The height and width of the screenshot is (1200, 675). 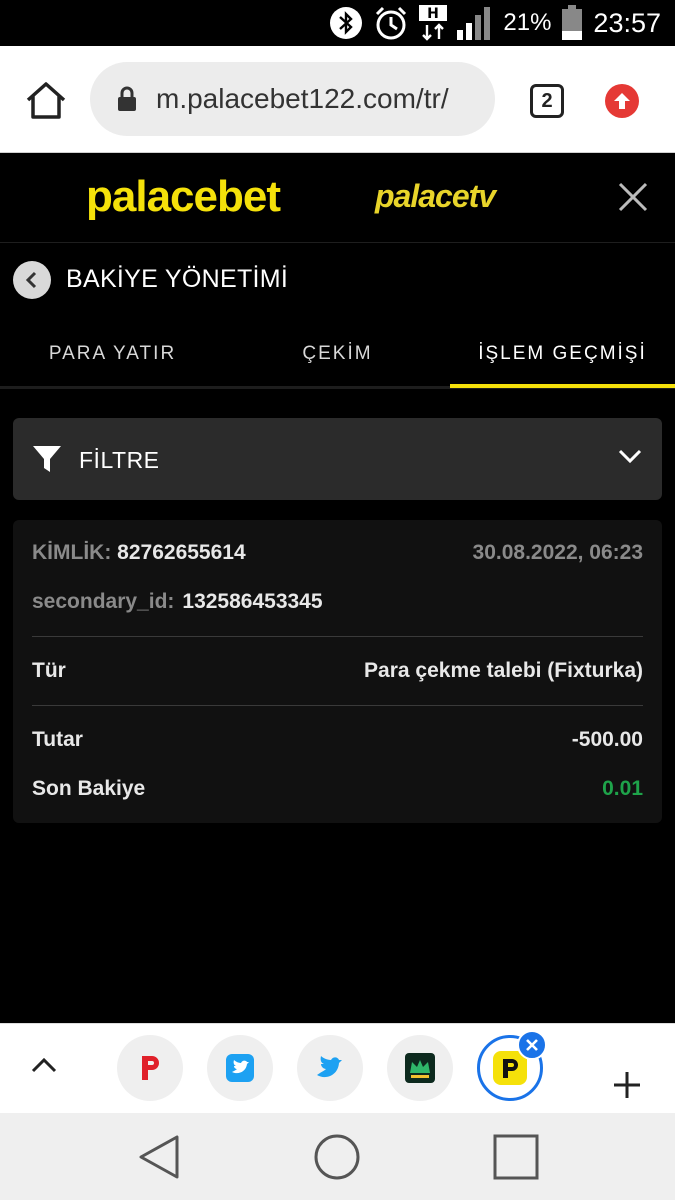 What do you see at coordinates (119, 460) in the screenshot?
I see `filter-label: FİLTRE` at bounding box center [119, 460].